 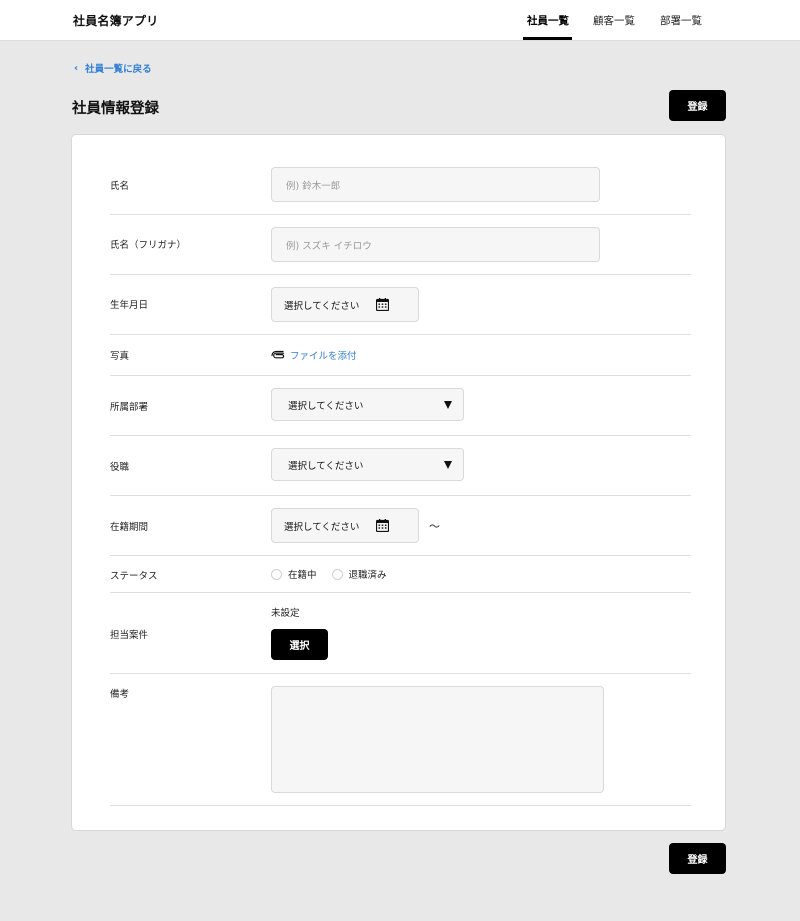 What do you see at coordinates (116, 21) in the screenshot?
I see `app-title: 社員名簿アプリ` at bounding box center [116, 21].